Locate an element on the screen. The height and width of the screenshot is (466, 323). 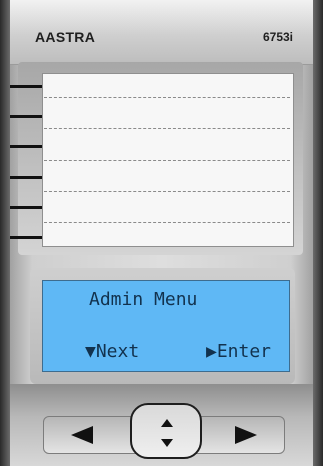
up-arrow-icon is located at coordinates (167, 423).